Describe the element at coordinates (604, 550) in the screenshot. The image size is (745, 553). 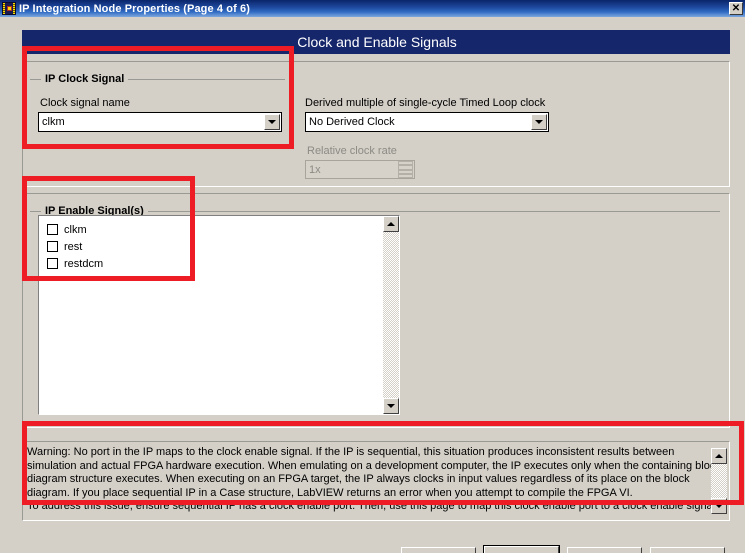
I see `cancel-button: Cancel` at that location.